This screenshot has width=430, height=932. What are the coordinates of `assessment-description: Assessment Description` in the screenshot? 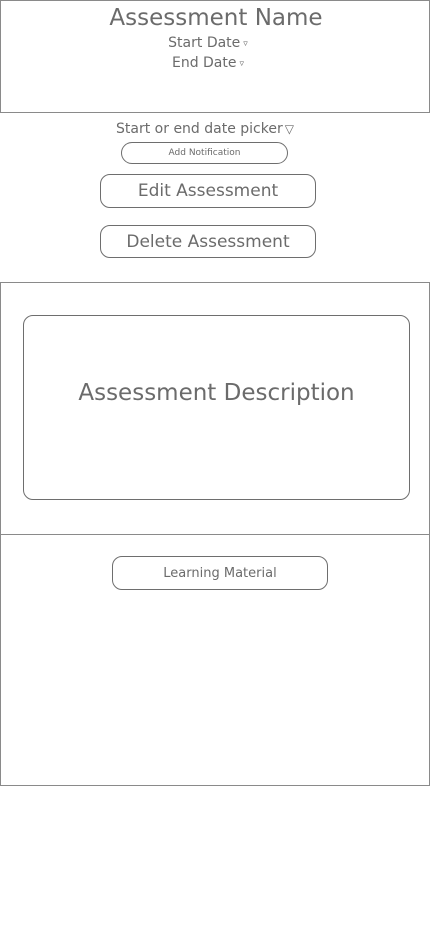 It's located at (216, 393).